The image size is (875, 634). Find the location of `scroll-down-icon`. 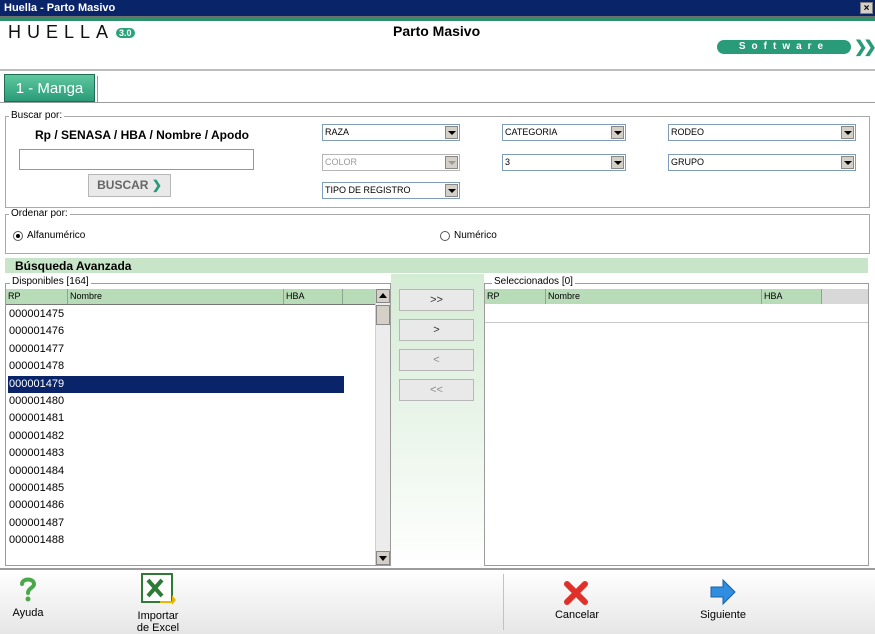

scroll-down-icon is located at coordinates (383, 558).